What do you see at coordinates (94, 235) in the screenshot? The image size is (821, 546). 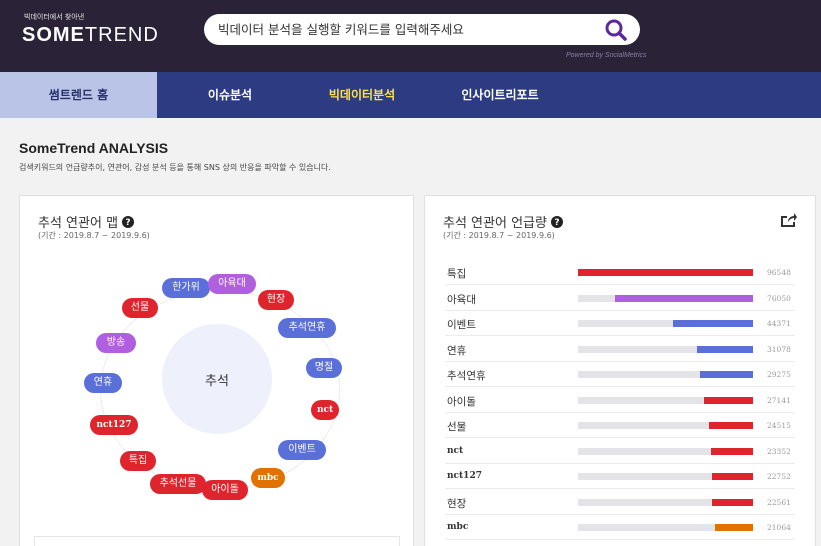 I see `map-panel-period: (기간 : 2019.8.7 ~ 2019.9.6)` at bounding box center [94, 235].